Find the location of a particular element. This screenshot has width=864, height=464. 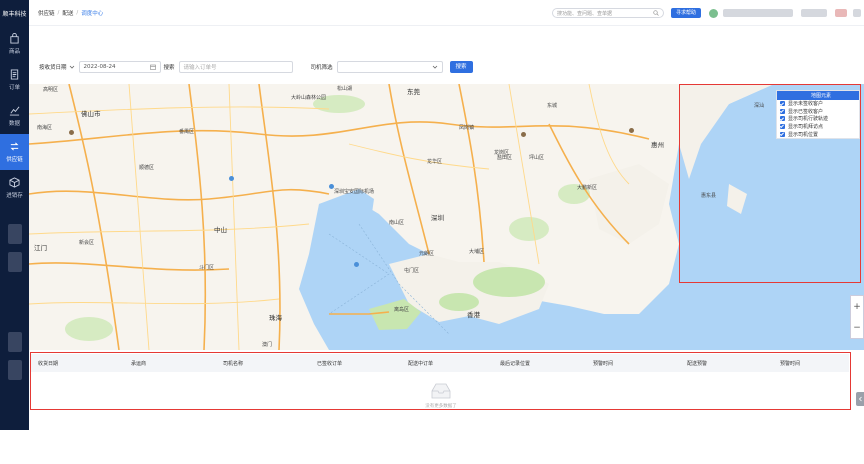

zoom-out-button: − is located at coordinates (857, 328).